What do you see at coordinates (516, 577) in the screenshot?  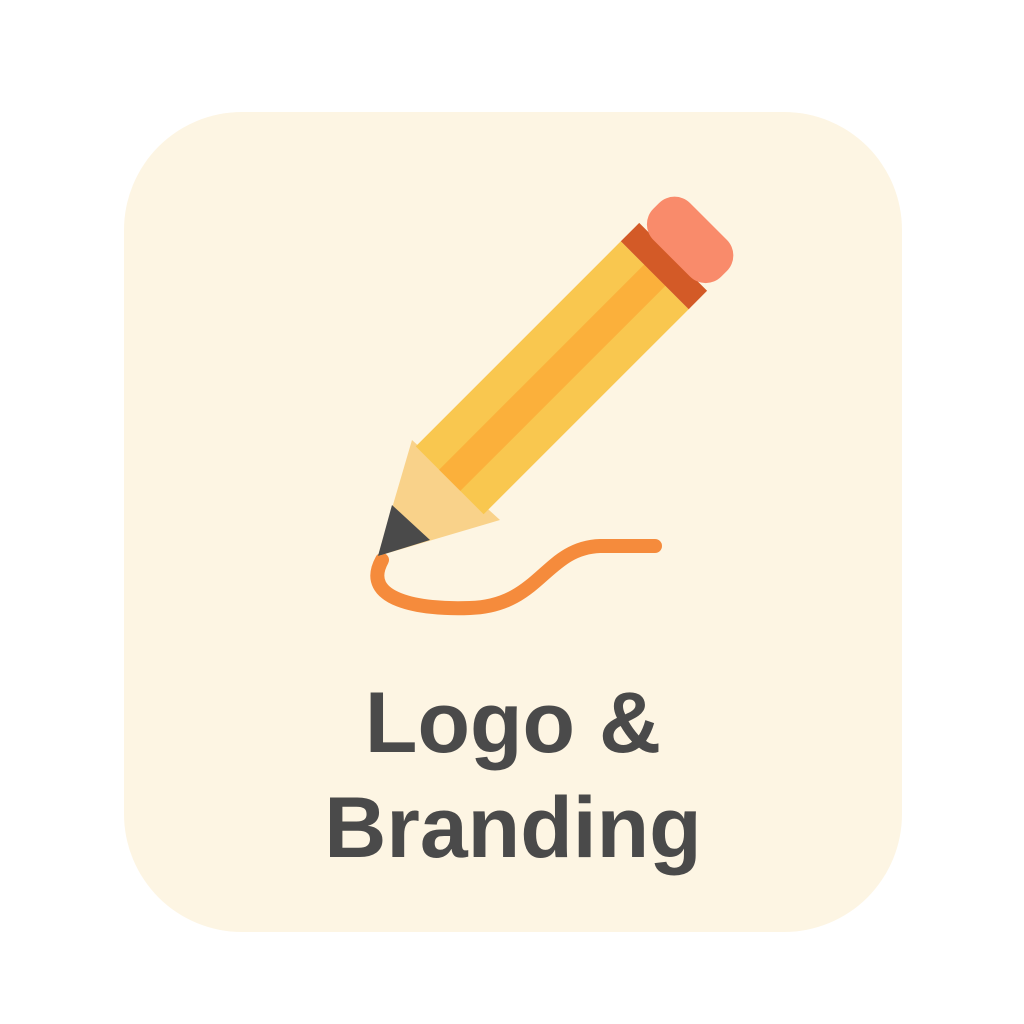 I see `squiggle-line` at bounding box center [516, 577].